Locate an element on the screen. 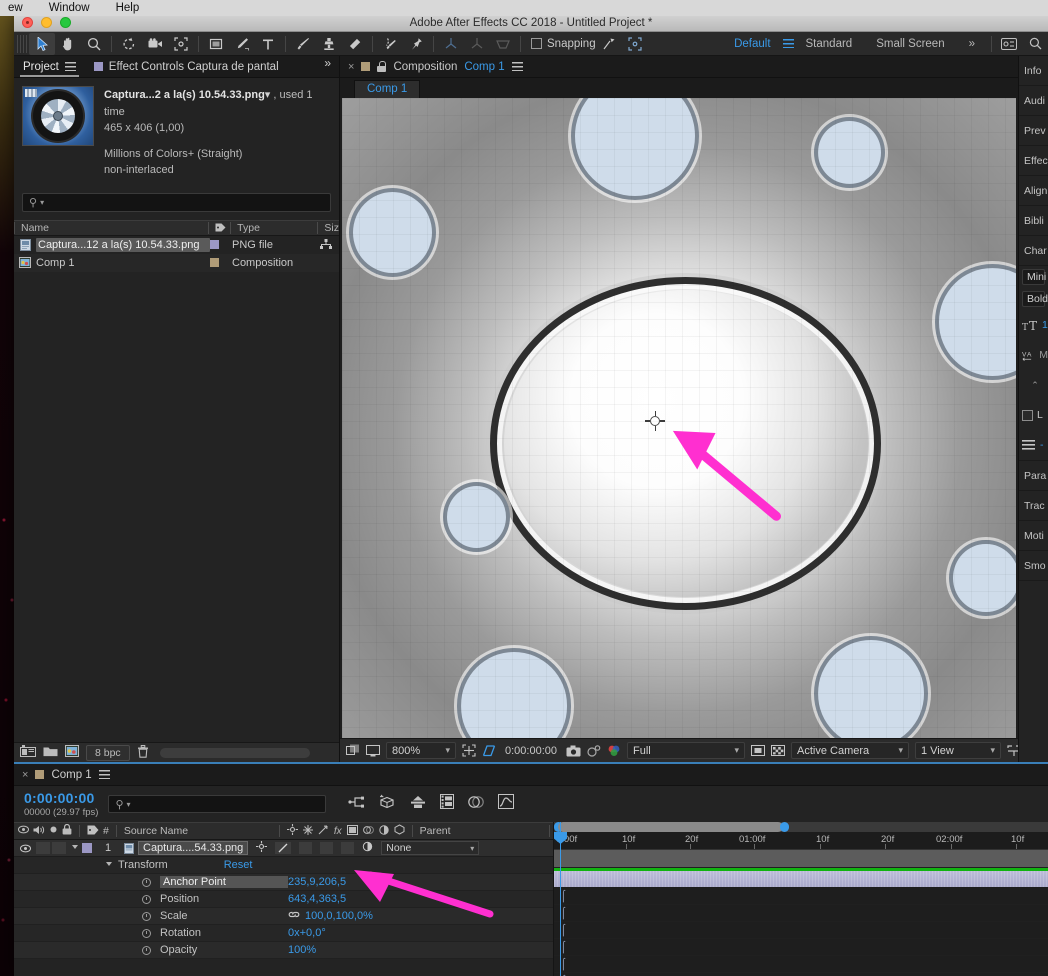 The height and width of the screenshot is (976, 1048). resolution-select: Full ▾ is located at coordinates (686, 750).